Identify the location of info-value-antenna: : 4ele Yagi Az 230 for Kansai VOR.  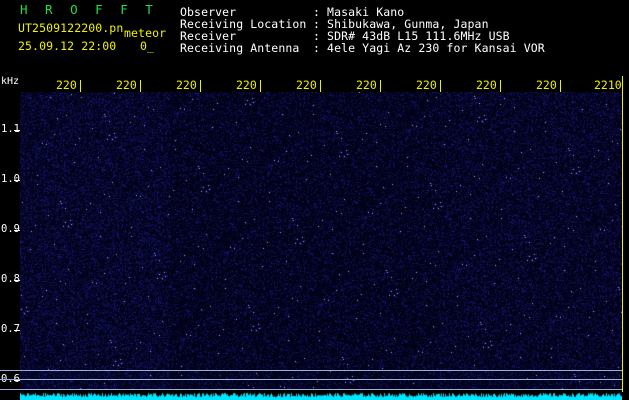
(429, 48).